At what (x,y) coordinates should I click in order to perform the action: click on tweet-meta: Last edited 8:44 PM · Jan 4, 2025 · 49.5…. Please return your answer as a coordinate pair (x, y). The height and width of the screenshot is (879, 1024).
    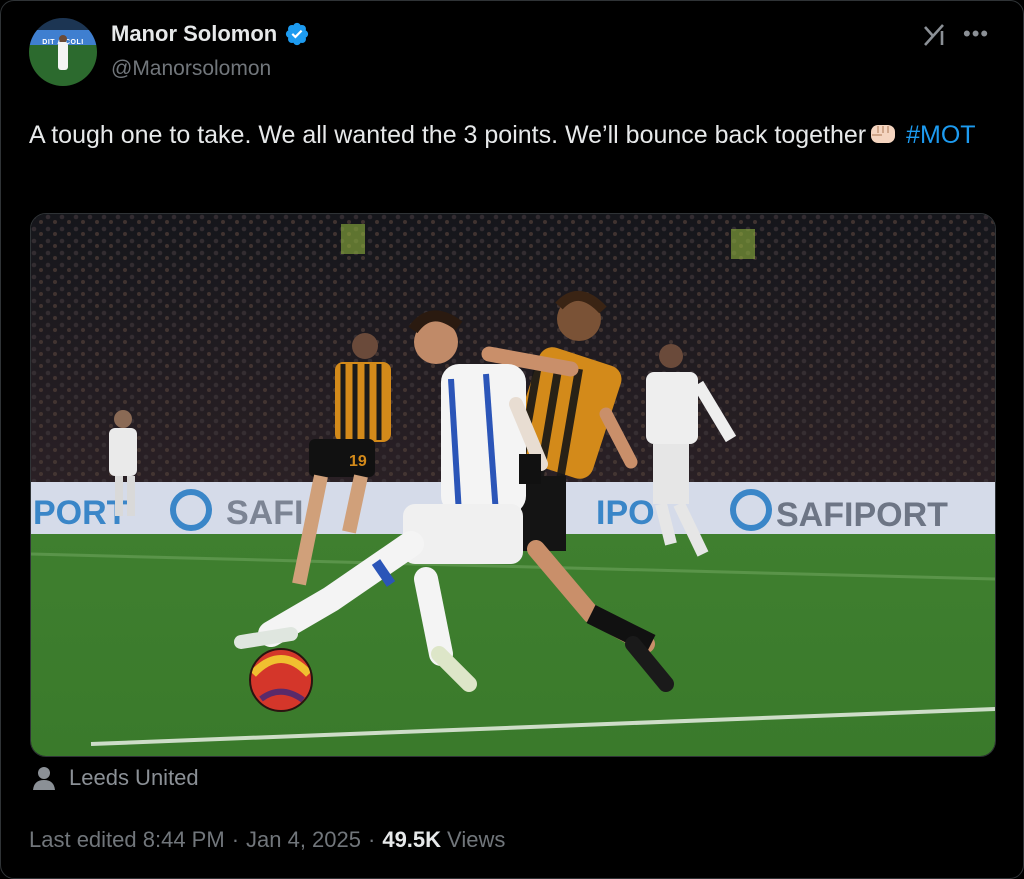
    Looking at the image, I should click on (267, 840).